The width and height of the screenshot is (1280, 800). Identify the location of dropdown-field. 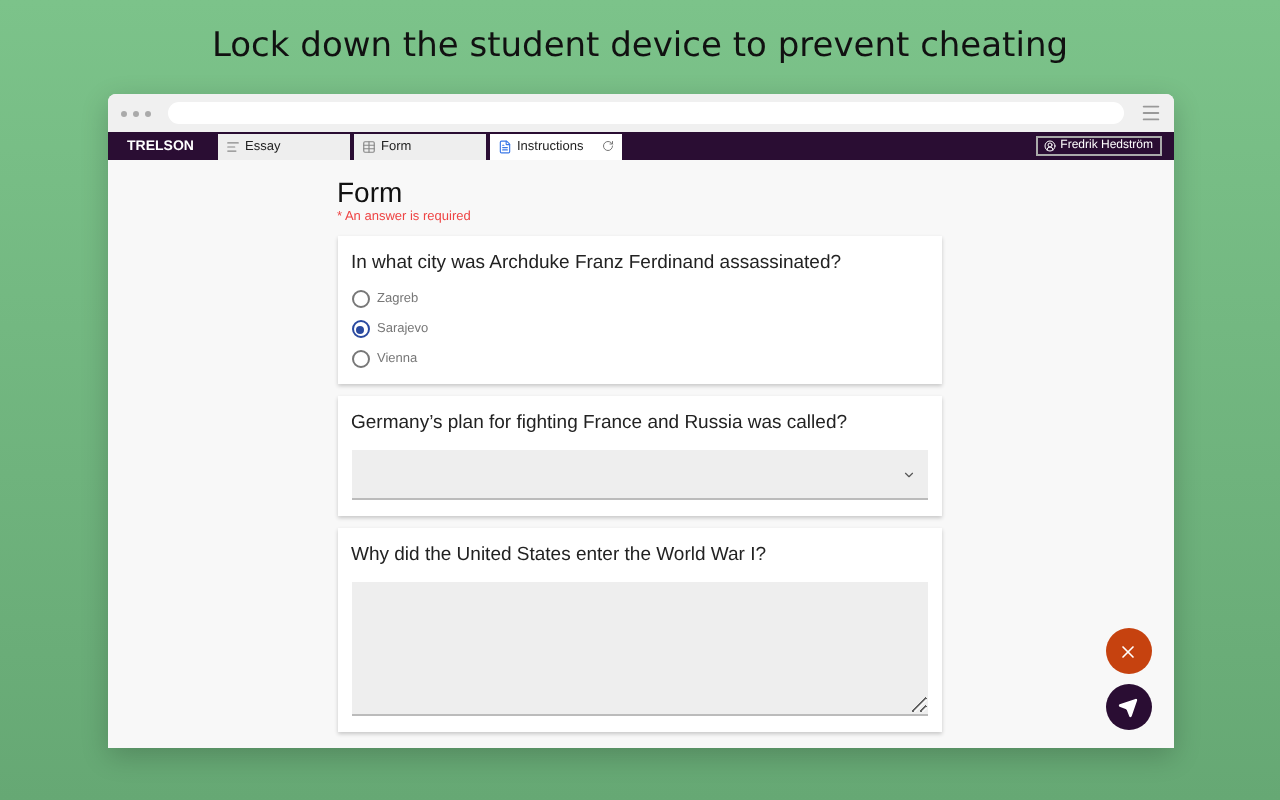
(639, 475).